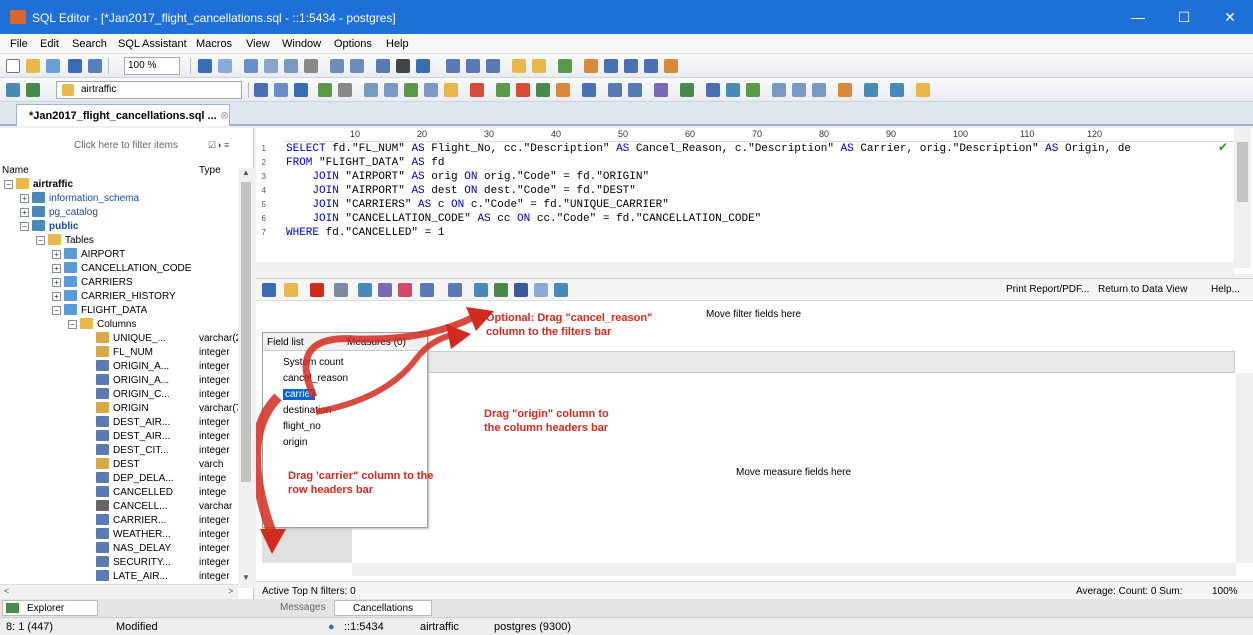 The height and width of the screenshot is (635, 1253). Describe the element at coordinates (121, 269) in the screenshot. I see `tree-node: + CANCELLATION_CODE` at that location.